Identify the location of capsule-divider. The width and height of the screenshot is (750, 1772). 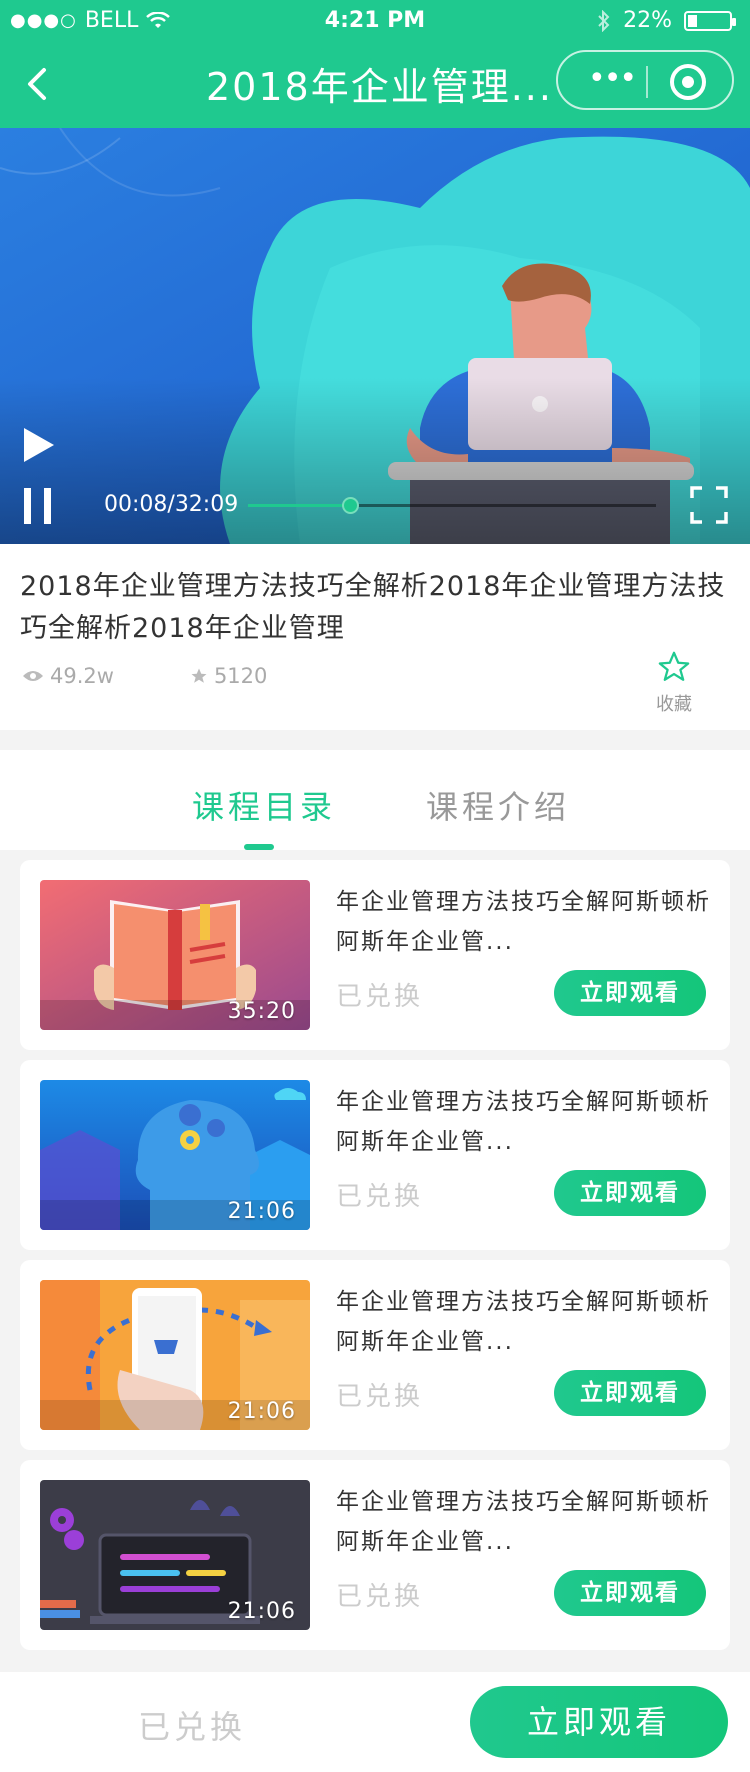
(647, 82).